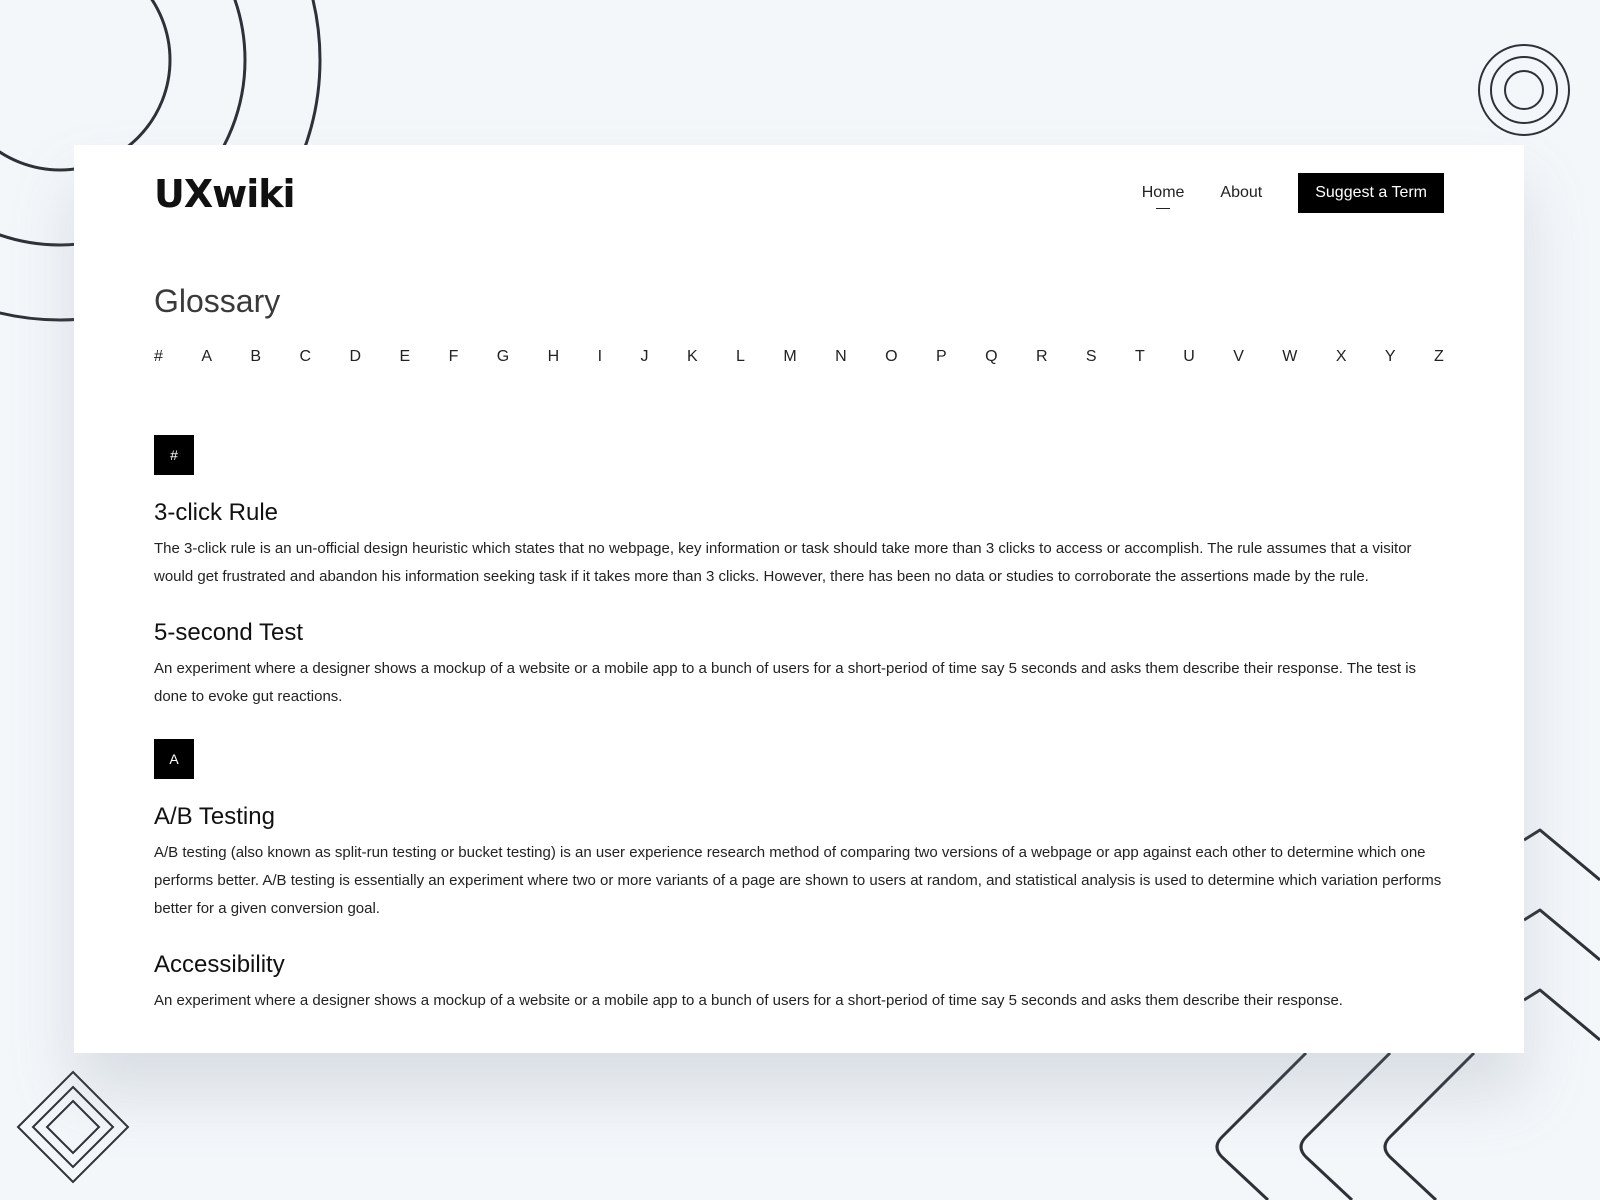  Describe the element at coordinates (554, 357) in the screenshot. I see `alphabet-link: H` at that location.